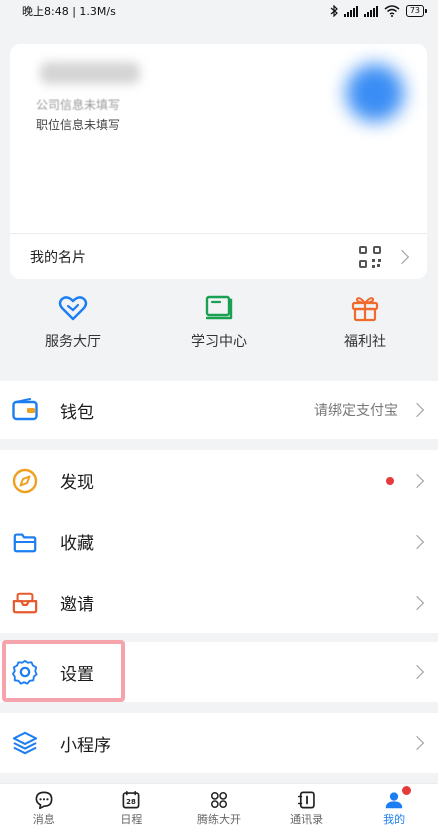 The image size is (438, 827). I want to click on business-card-row: 我的名片, so click(218, 256).